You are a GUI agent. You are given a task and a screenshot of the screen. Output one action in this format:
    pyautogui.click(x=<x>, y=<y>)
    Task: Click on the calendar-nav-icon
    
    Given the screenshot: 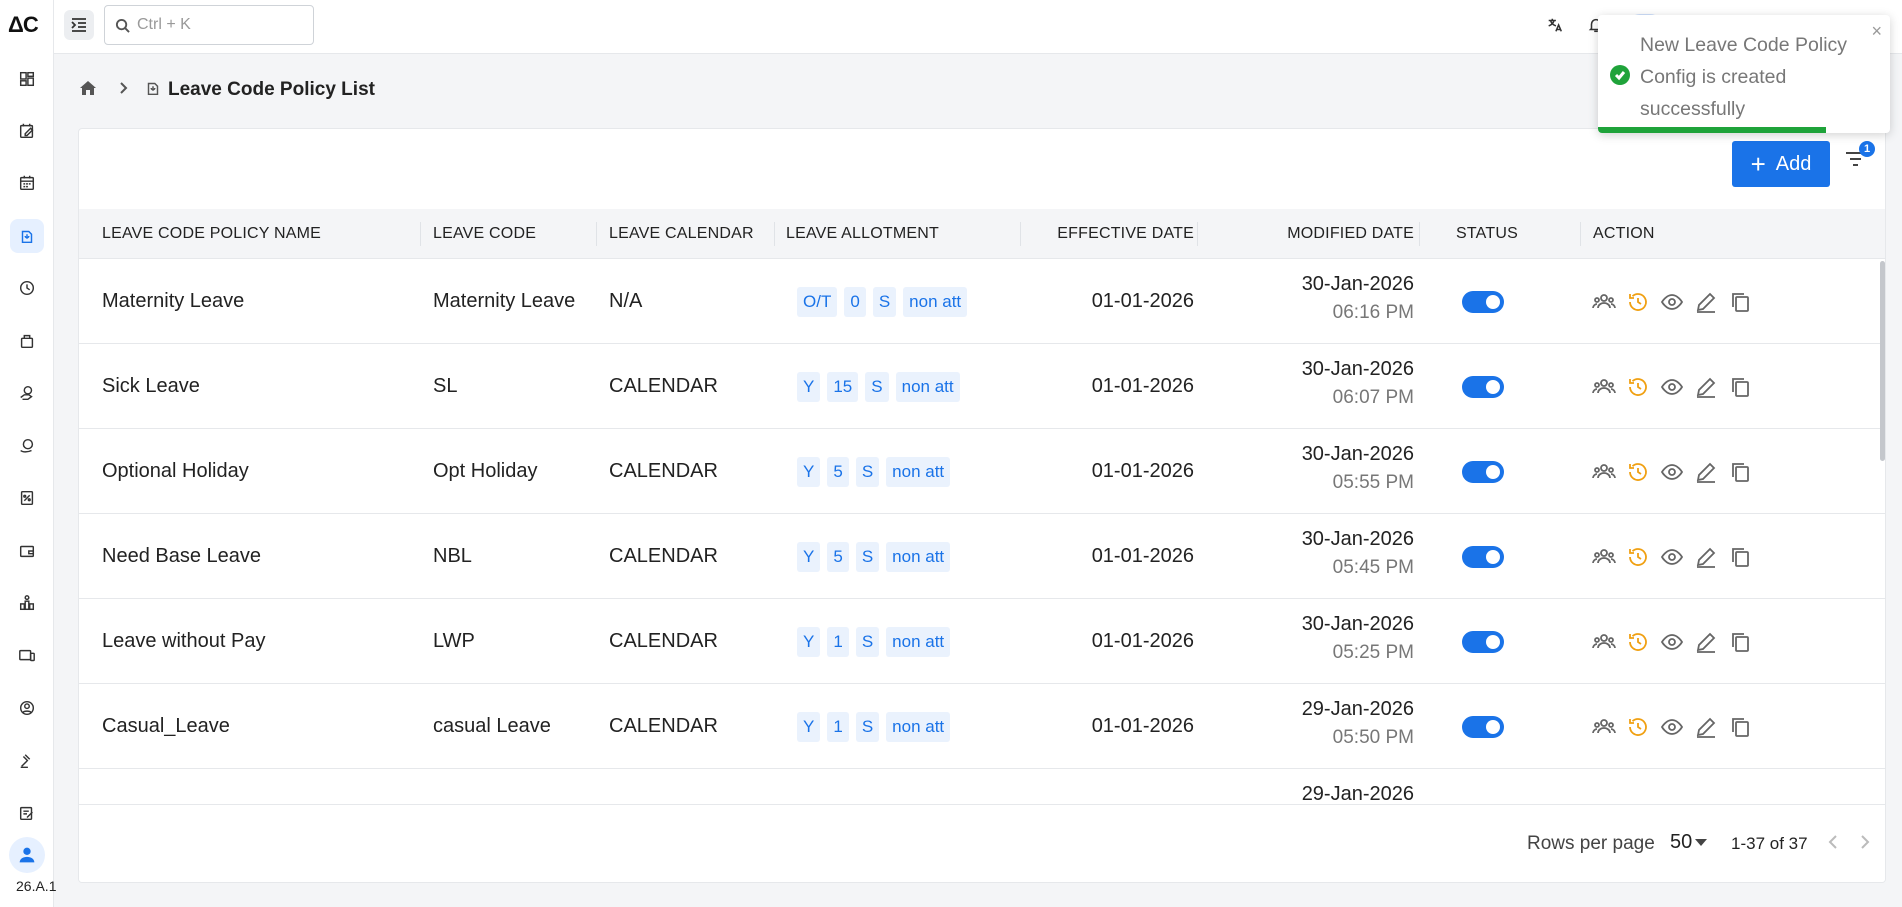 What is the action you would take?
    pyautogui.click(x=27, y=183)
    